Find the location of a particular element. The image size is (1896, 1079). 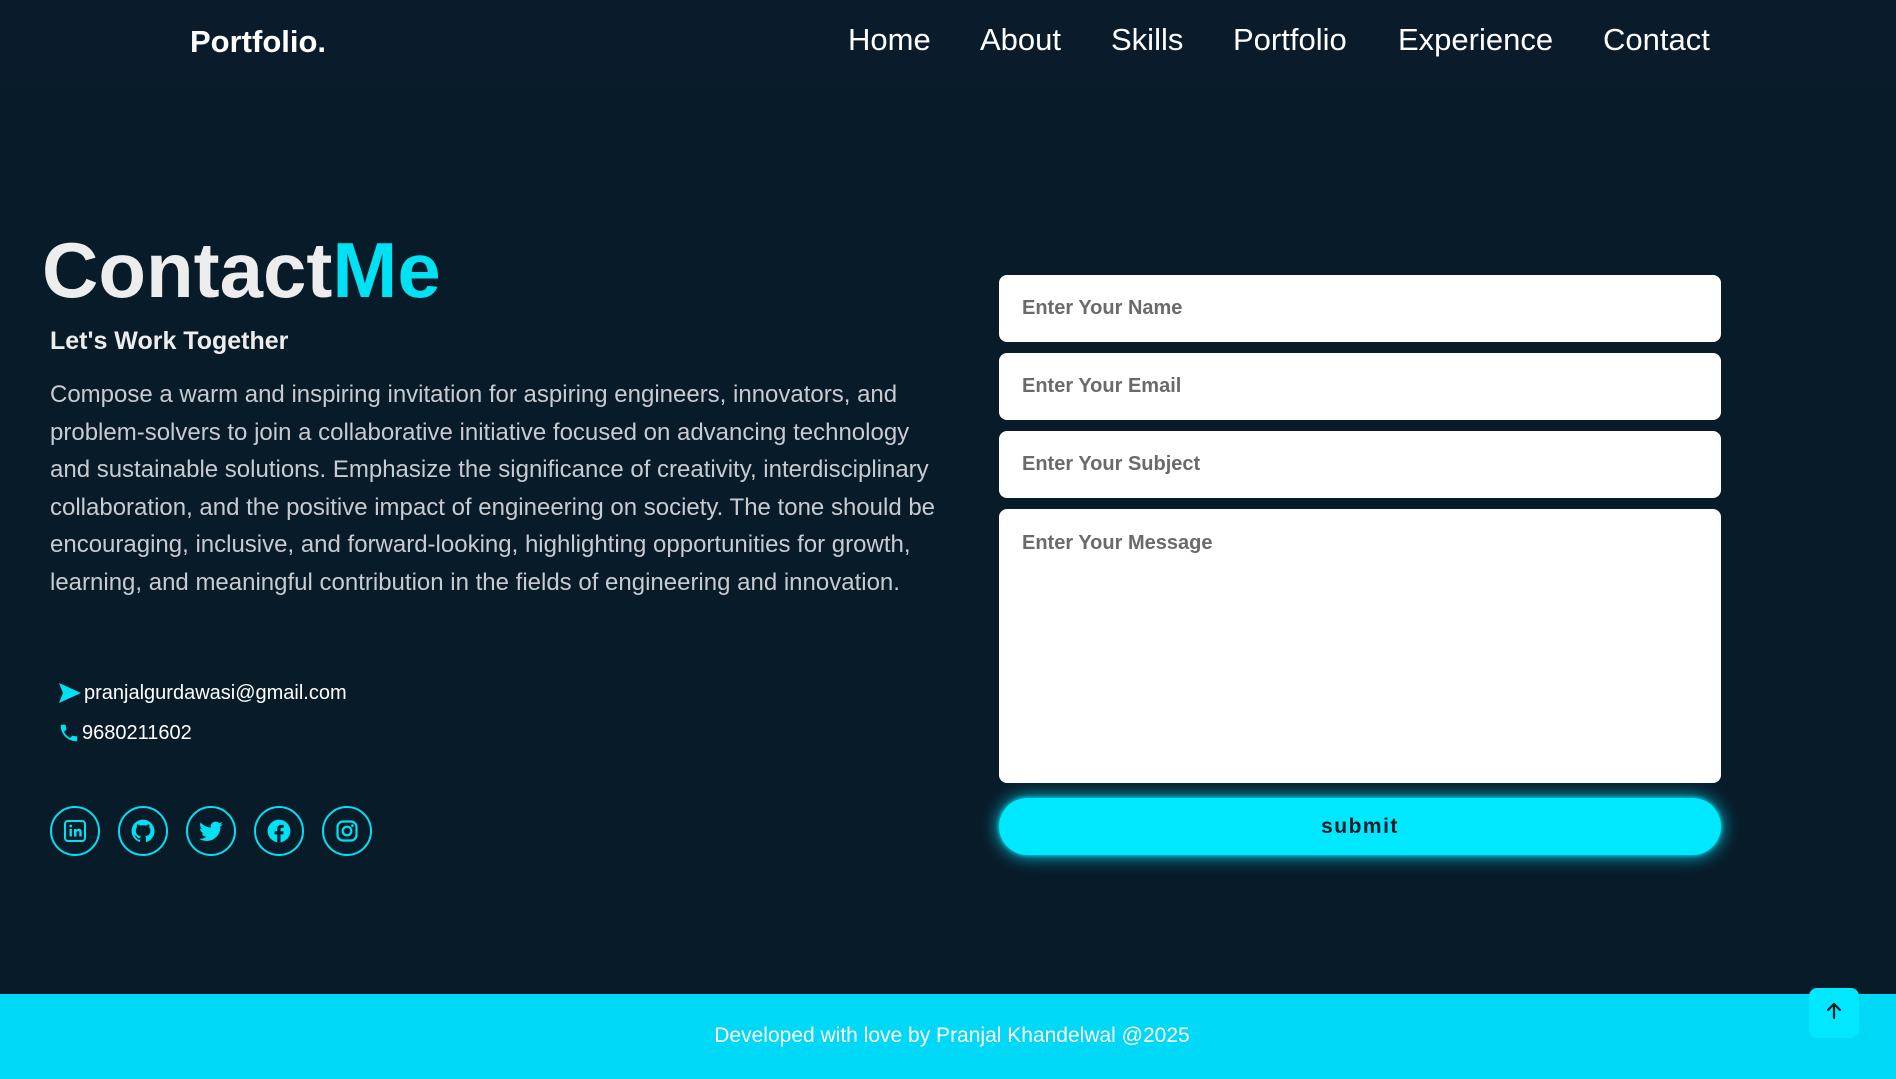

contact-heading: ContactMe is located at coordinates (241, 270).